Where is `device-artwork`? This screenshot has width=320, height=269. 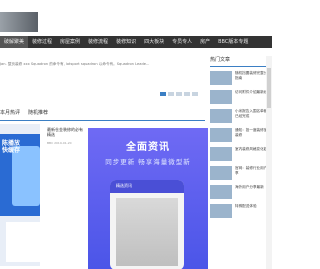 device-artwork is located at coordinates (147, 232).